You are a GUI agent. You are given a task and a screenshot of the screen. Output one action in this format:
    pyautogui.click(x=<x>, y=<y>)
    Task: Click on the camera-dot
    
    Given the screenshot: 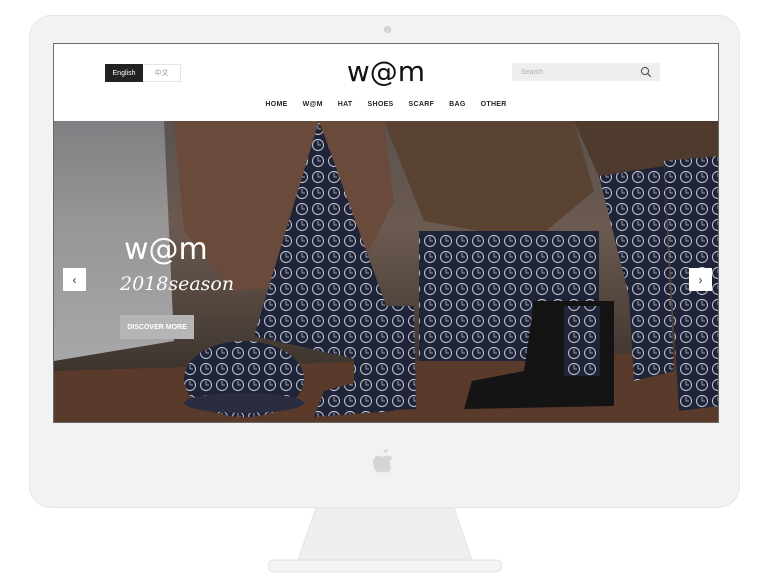 What is the action you would take?
    pyautogui.click(x=387, y=29)
    